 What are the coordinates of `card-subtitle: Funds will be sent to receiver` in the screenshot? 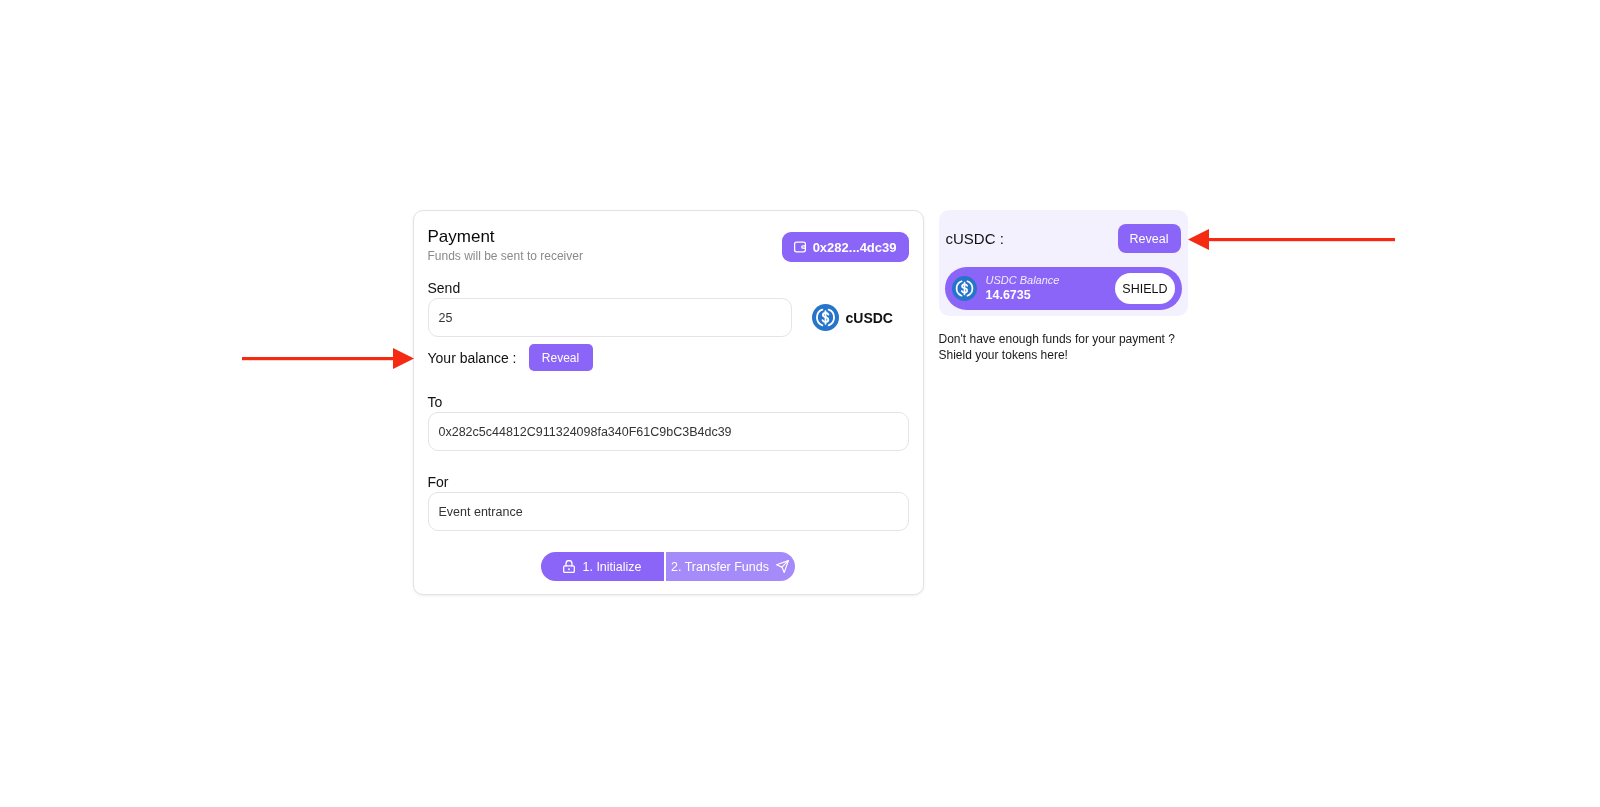 It's located at (505, 256).